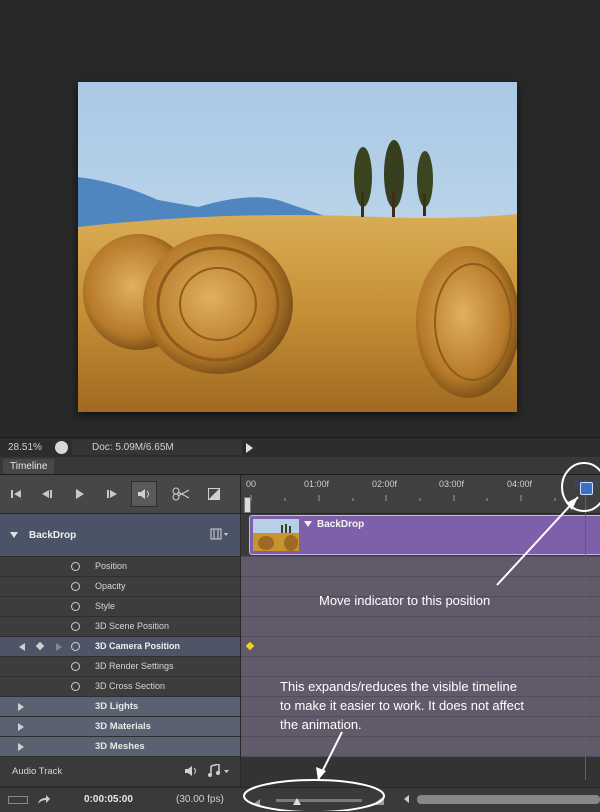  What do you see at coordinates (405, 600) in the screenshot?
I see `indicator-annotation: Move indicator to this position` at bounding box center [405, 600].